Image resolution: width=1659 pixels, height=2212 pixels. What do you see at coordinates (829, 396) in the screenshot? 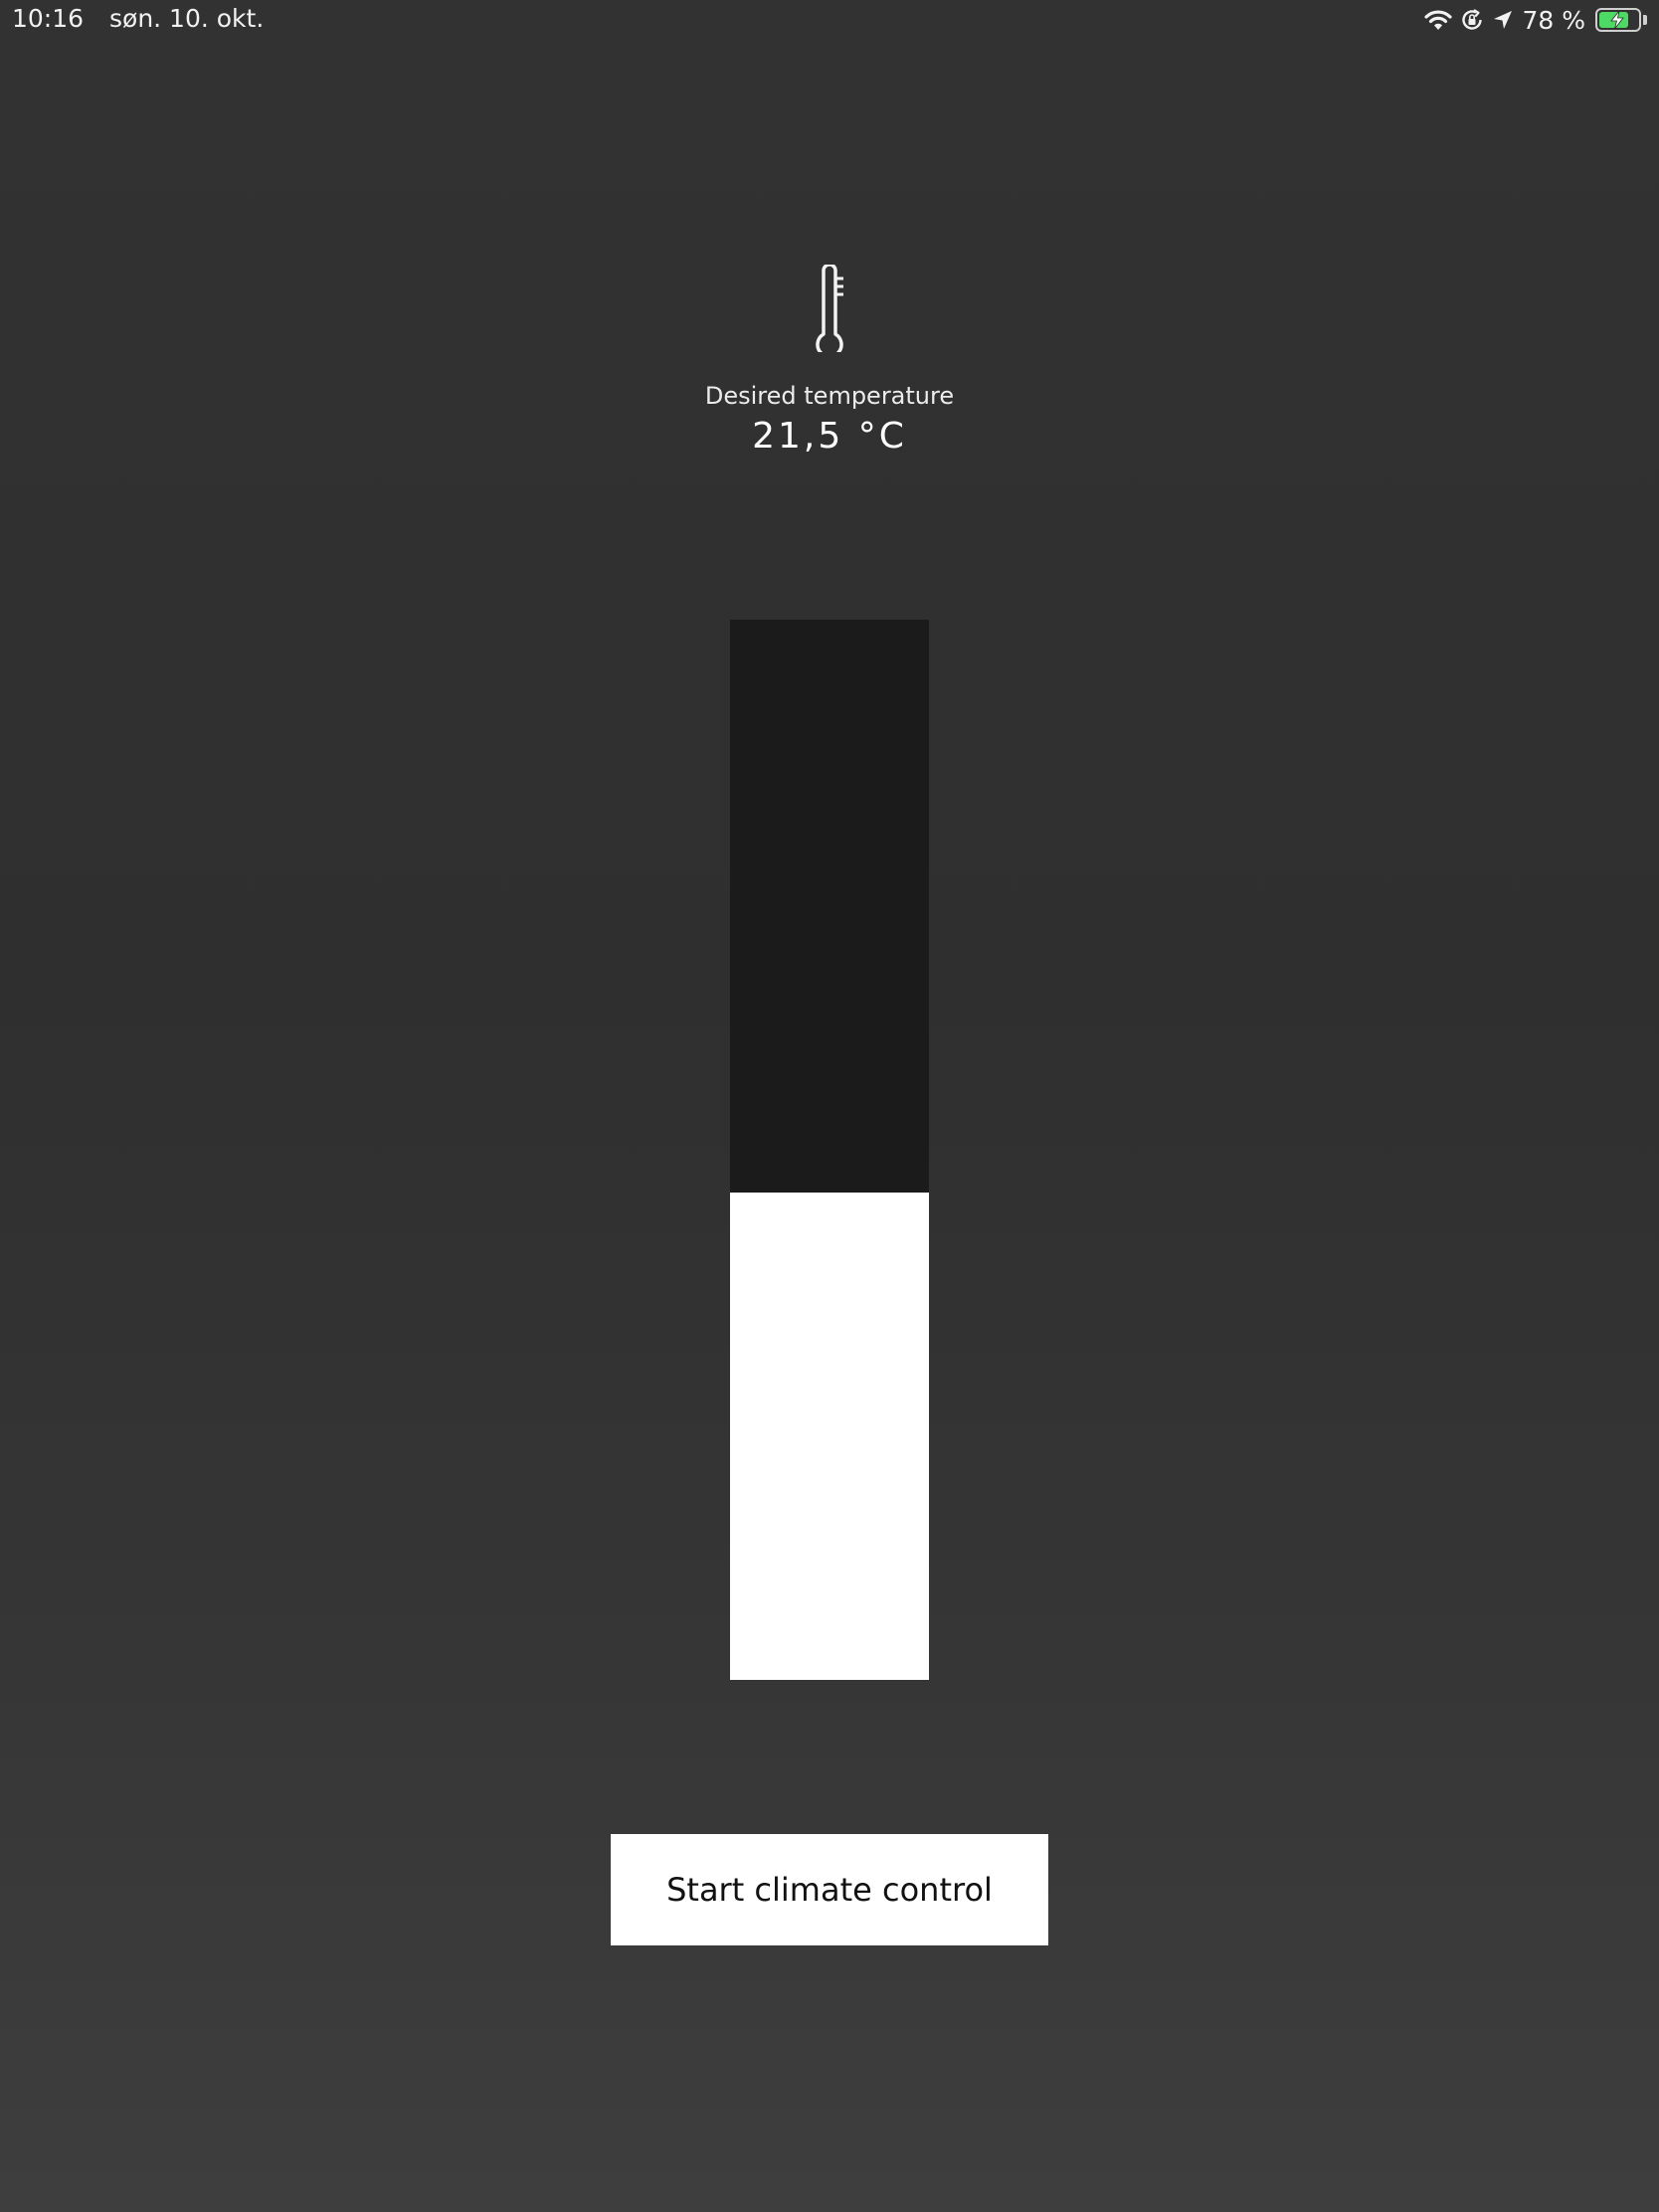
I see `desired-temperature-label: Desired temperature` at bounding box center [829, 396].